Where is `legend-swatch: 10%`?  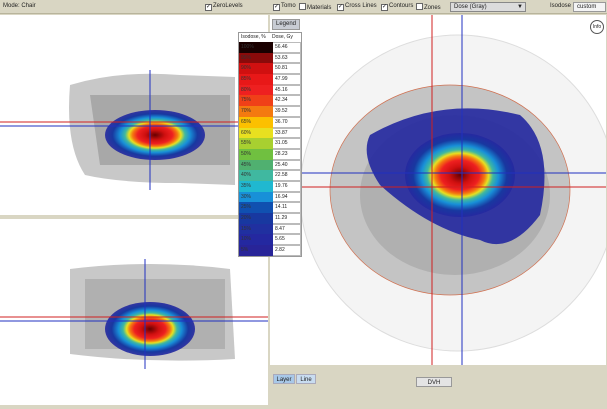
legend-swatch: 10% is located at coordinates (256, 240).